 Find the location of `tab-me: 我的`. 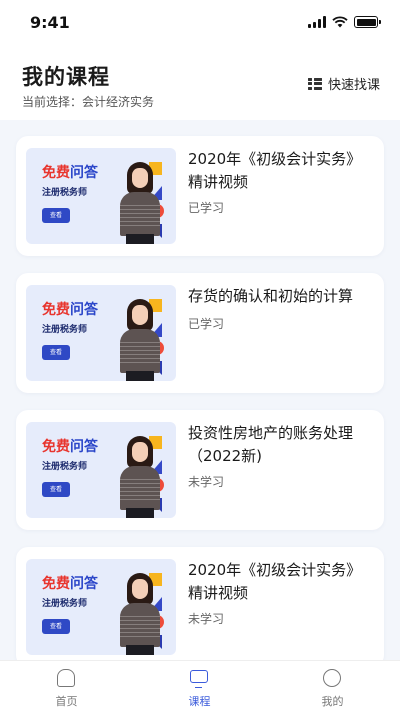

tab-me: 我的 is located at coordinates (332, 686).